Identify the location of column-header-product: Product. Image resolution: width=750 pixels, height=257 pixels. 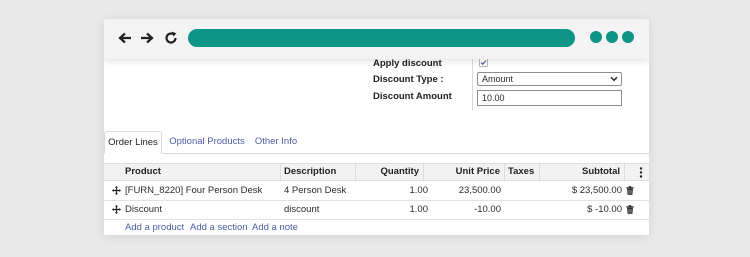
(201, 172).